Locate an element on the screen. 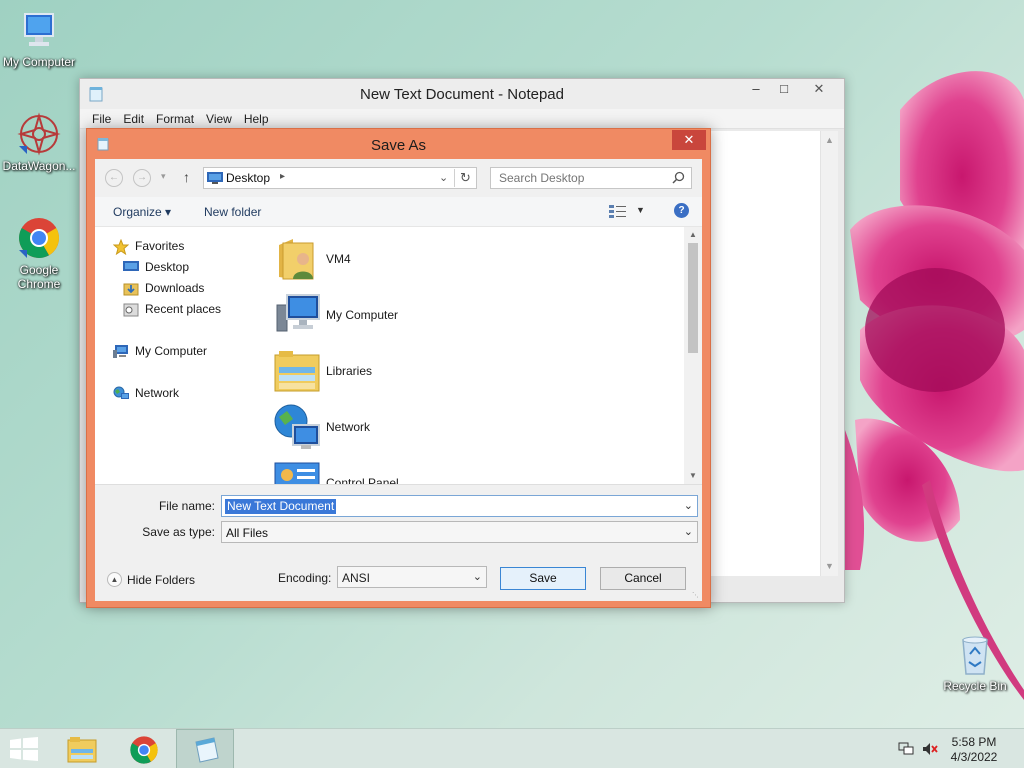 The height and width of the screenshot is (768, 1024). nav-item-network: Network is located at coordinates (183, 394).